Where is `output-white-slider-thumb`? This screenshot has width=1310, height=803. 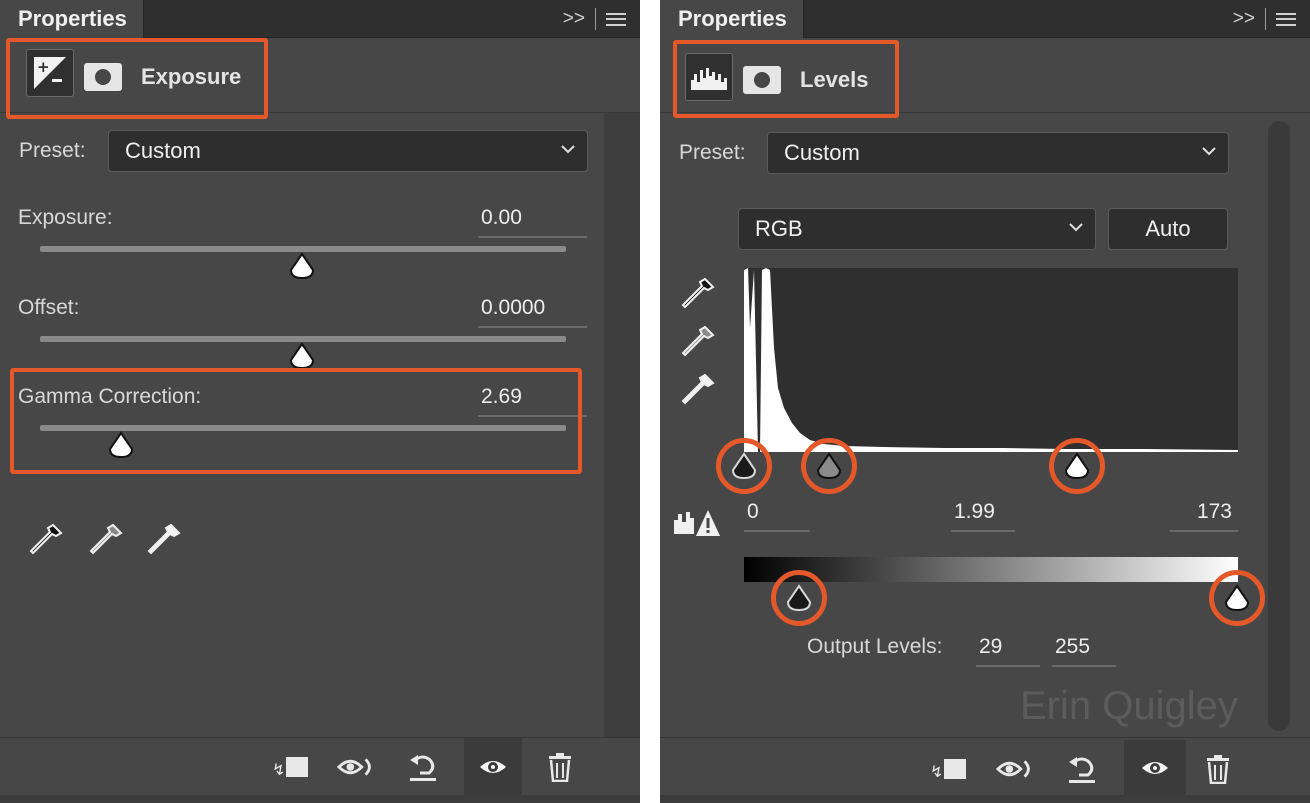
output-white-slider-thumb is located at coordinates (1237, 598).